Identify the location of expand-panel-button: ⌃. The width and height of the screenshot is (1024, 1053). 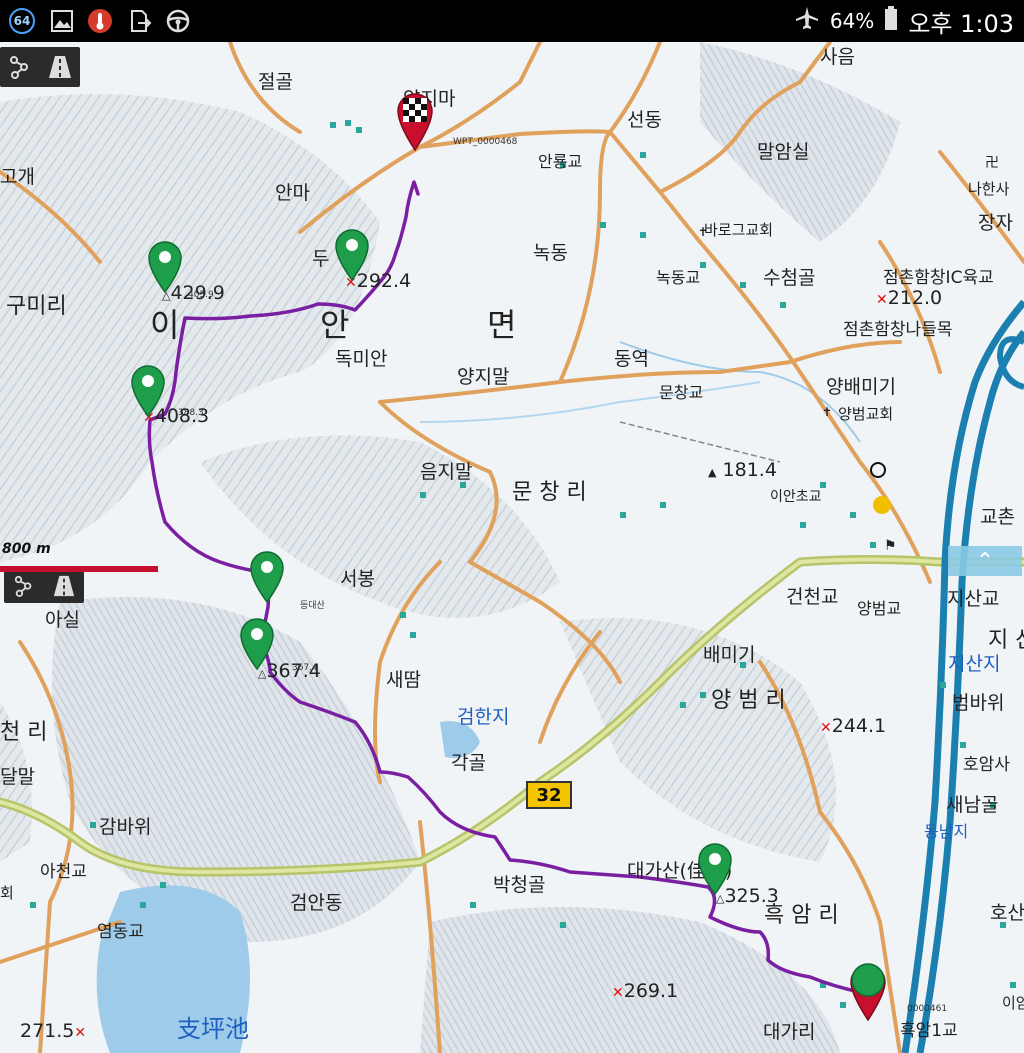
(985, 561).